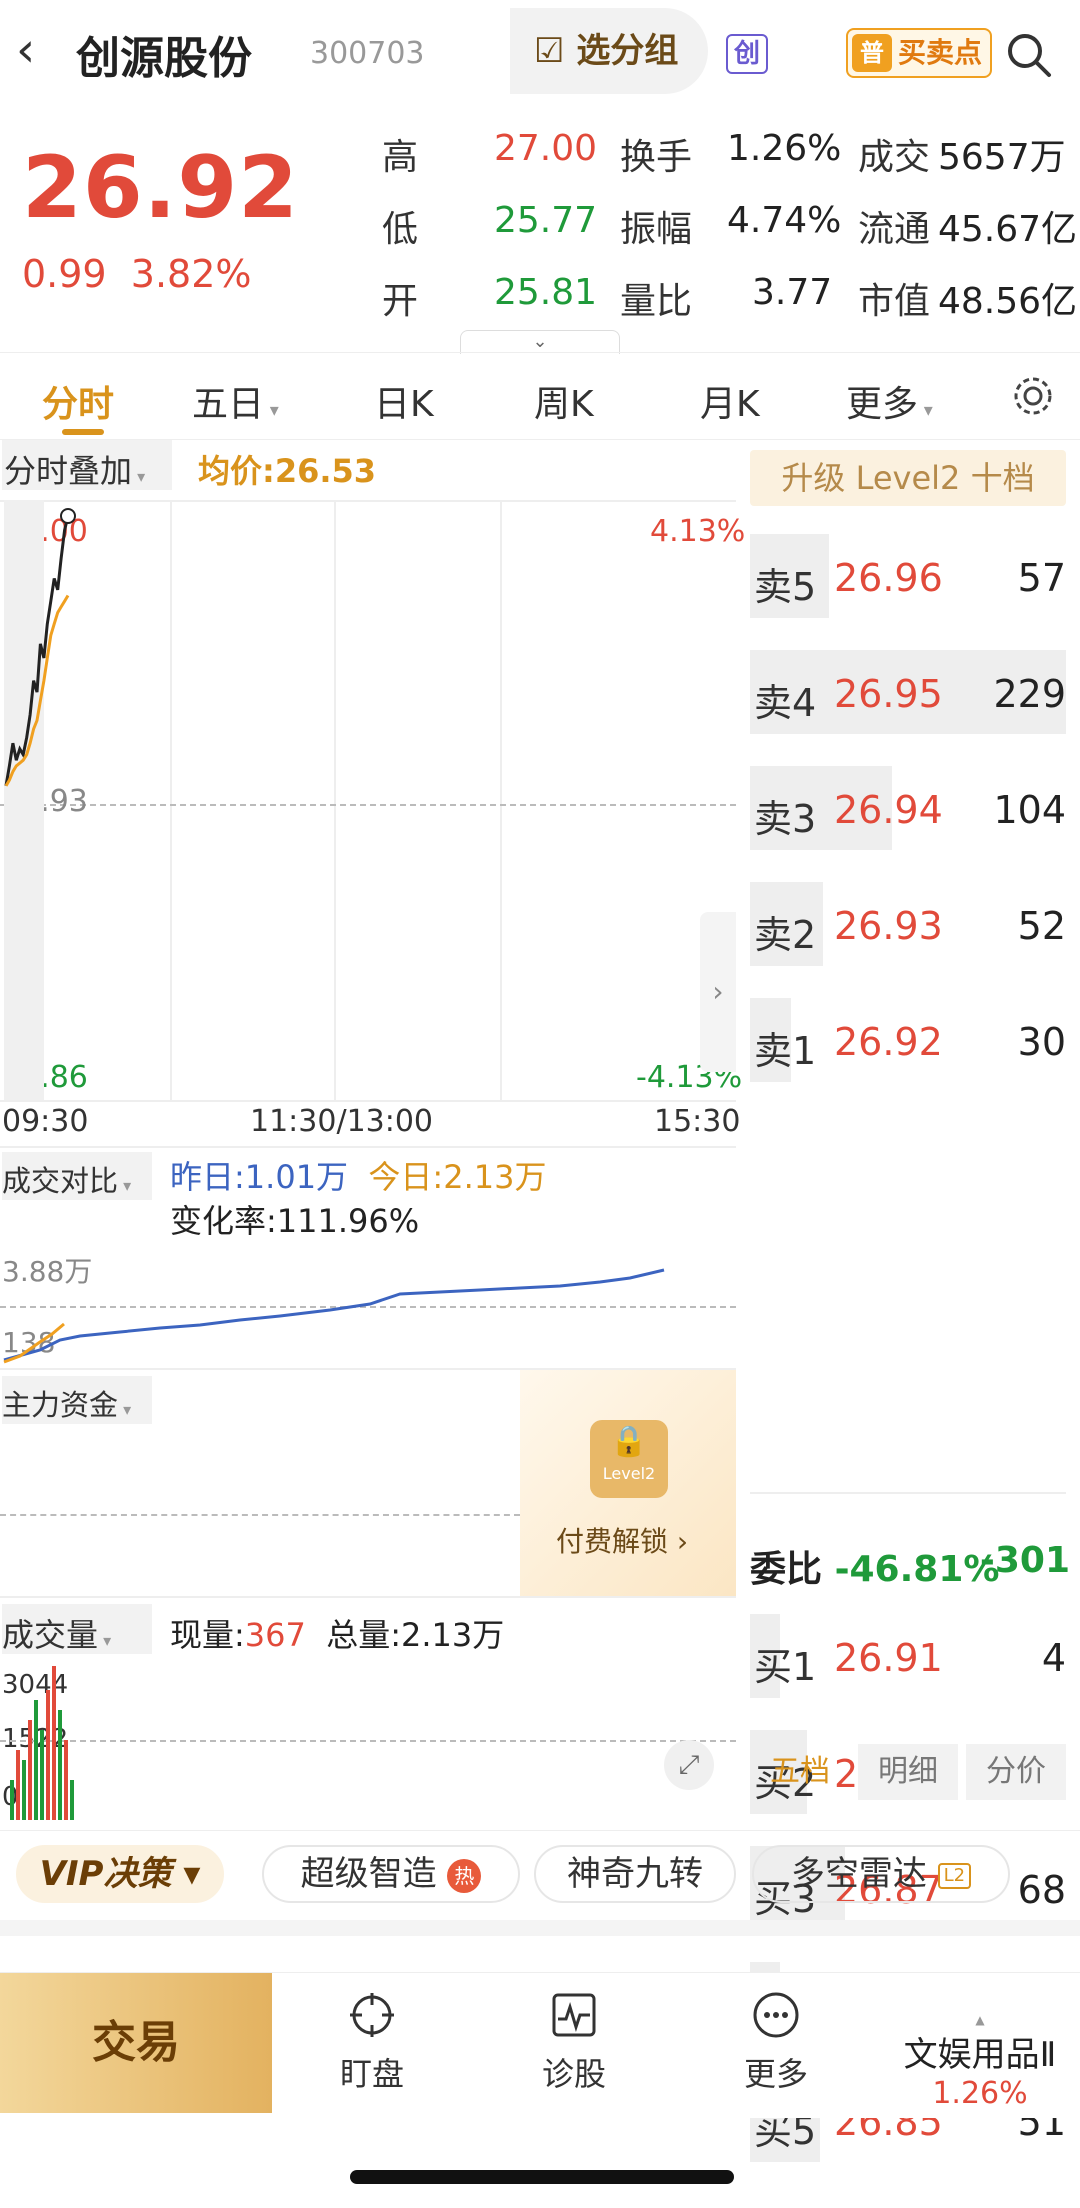 Image resolution: width=1080 pixels, height=2208 pixels. I want to click on select-group-button: ☑ 选分组, so click(609, 51).